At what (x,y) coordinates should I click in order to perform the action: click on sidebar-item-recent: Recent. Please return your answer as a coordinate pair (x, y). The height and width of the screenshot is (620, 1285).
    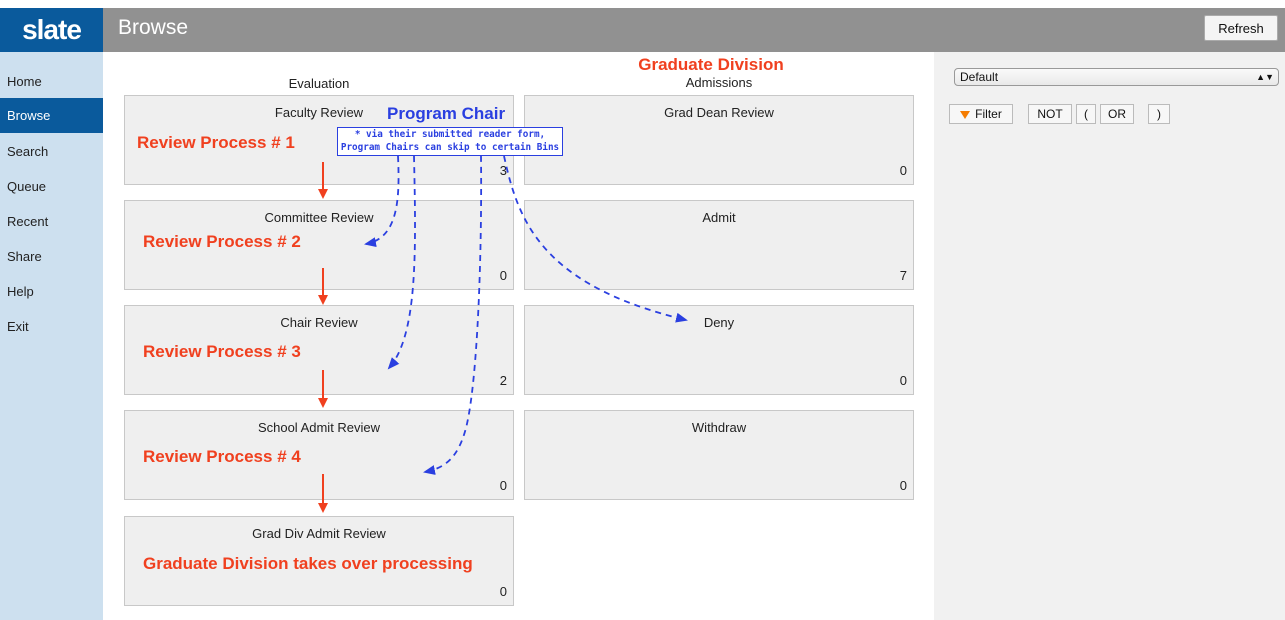
    Looking at the image, I should click on (51, 221).